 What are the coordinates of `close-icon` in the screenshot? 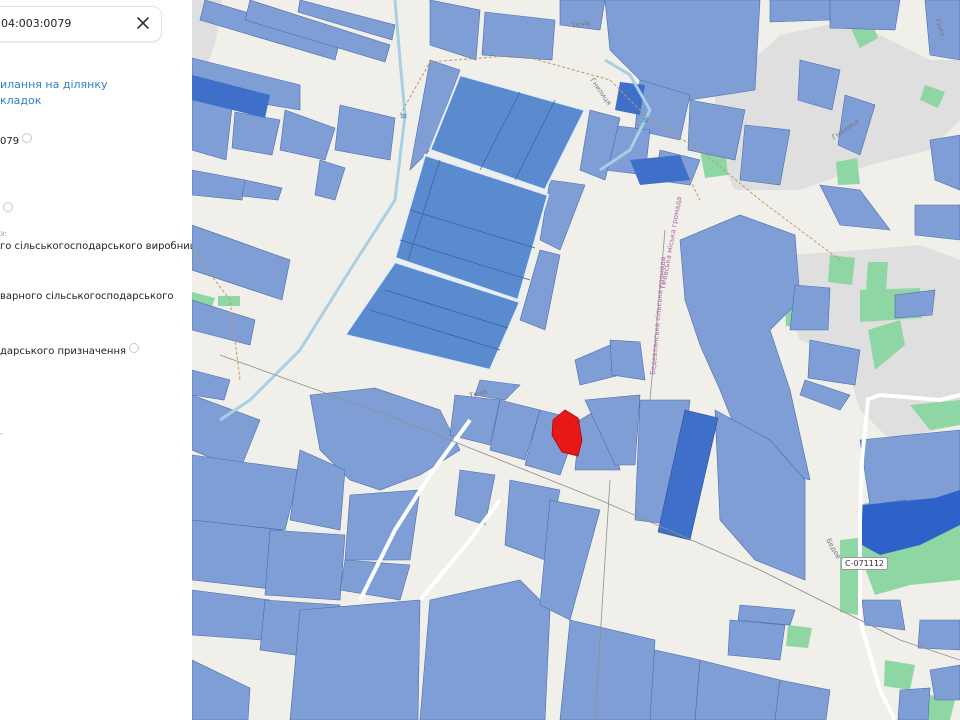 It's located at (143, 23).